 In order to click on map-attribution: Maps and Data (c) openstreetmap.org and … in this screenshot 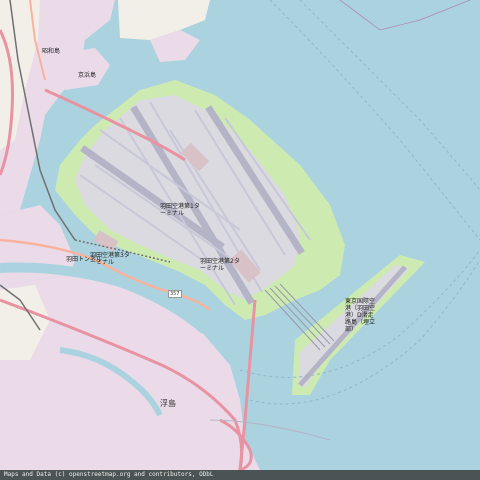, I will do `click(240, 475)`.